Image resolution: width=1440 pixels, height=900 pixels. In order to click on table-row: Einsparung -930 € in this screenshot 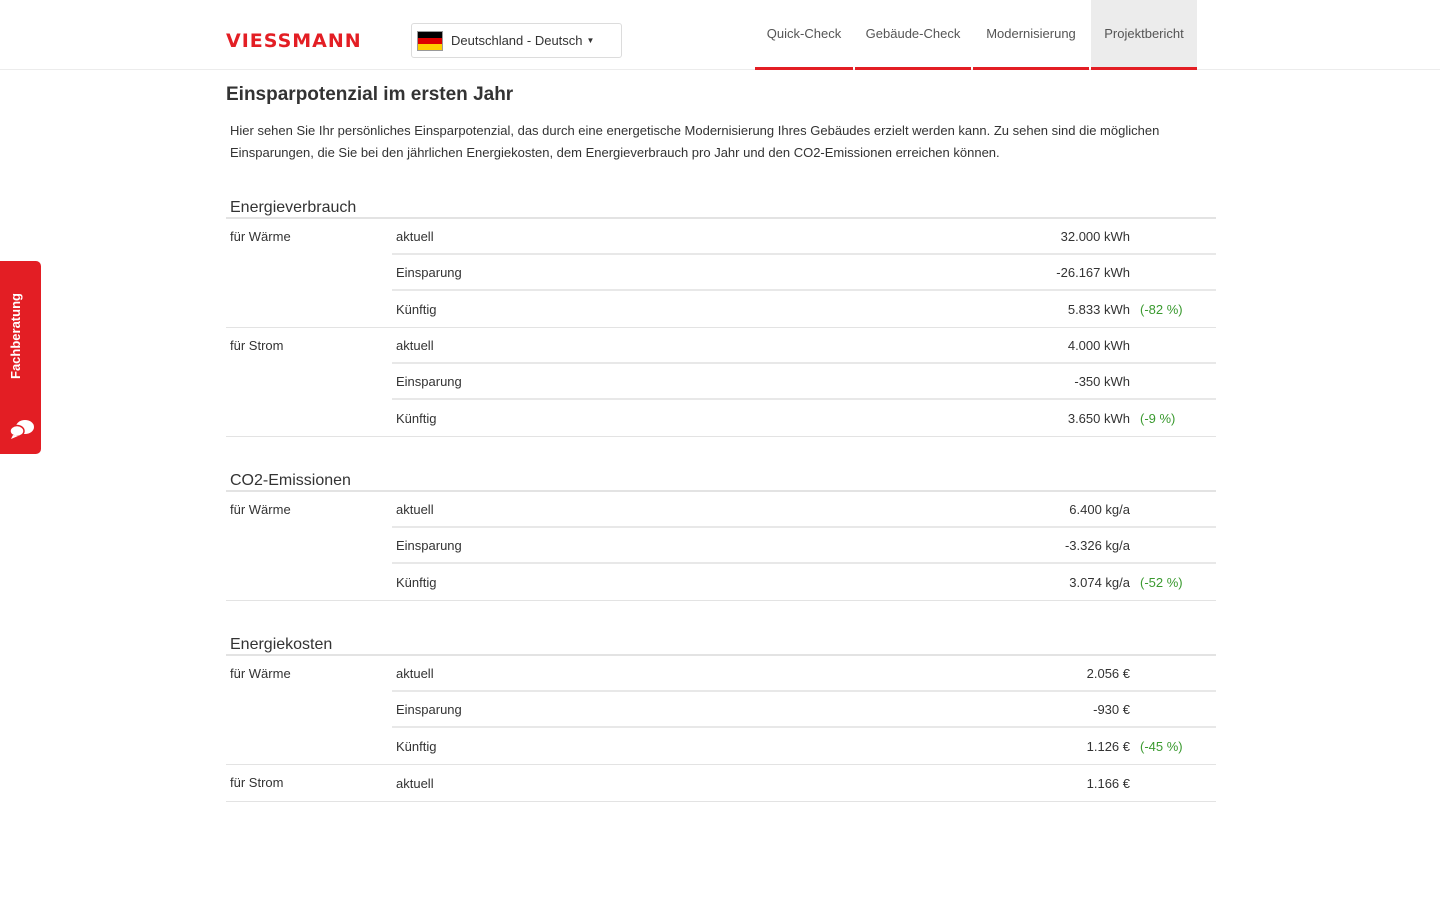, I will do `click(804, 710)`.